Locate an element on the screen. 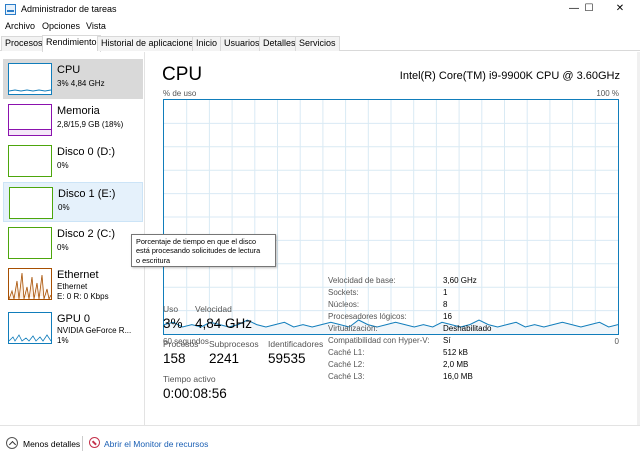  title-bar: Administrador de tareas — ☐ ✕ is located at coordinates (320, 9).